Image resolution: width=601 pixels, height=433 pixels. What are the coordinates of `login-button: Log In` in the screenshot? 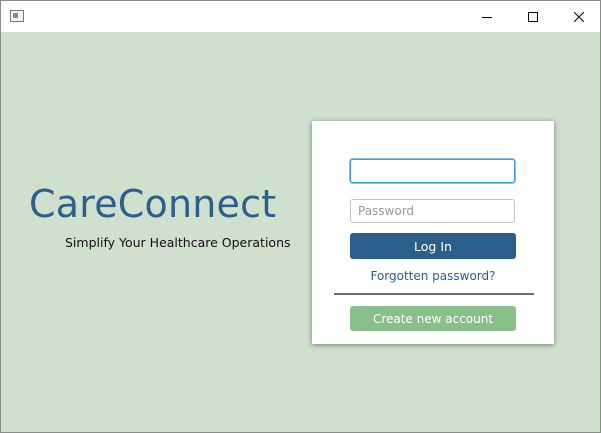 It's located at (433, 246).